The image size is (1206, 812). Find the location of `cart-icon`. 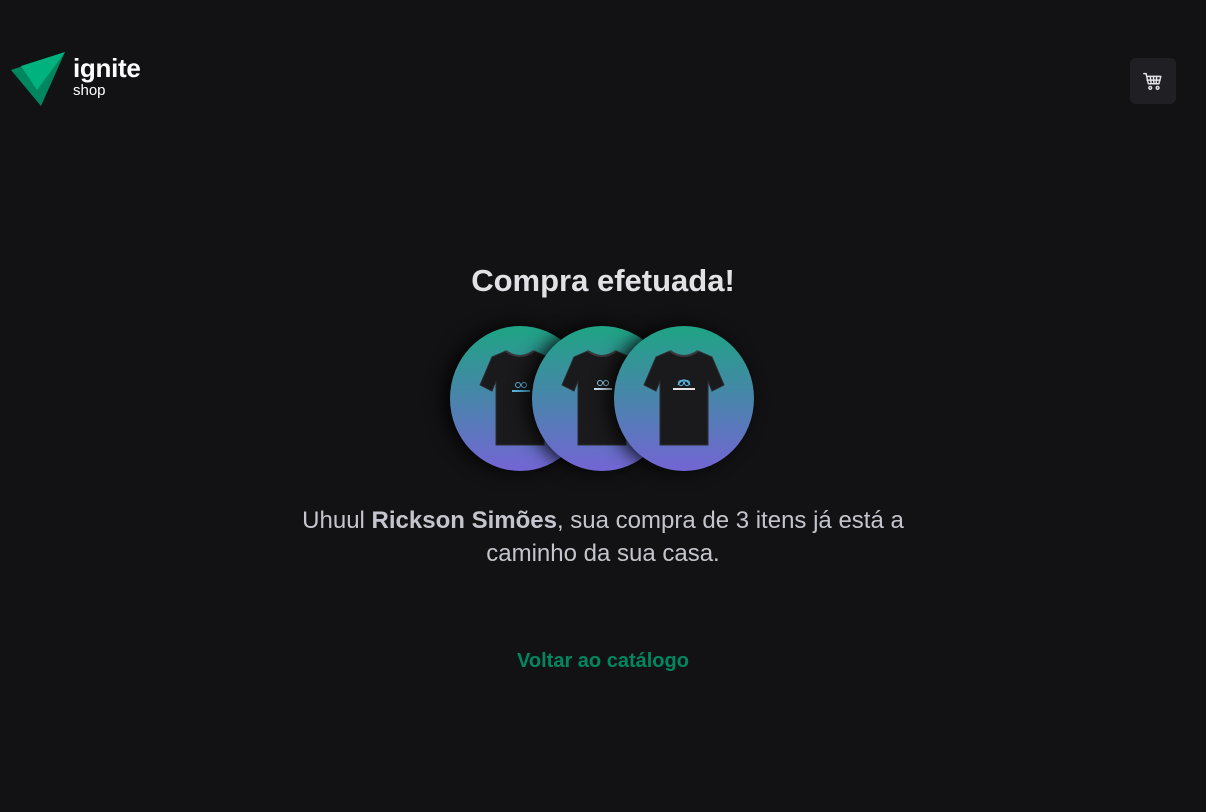

cart-icon is located at coordinates (1152, 81).